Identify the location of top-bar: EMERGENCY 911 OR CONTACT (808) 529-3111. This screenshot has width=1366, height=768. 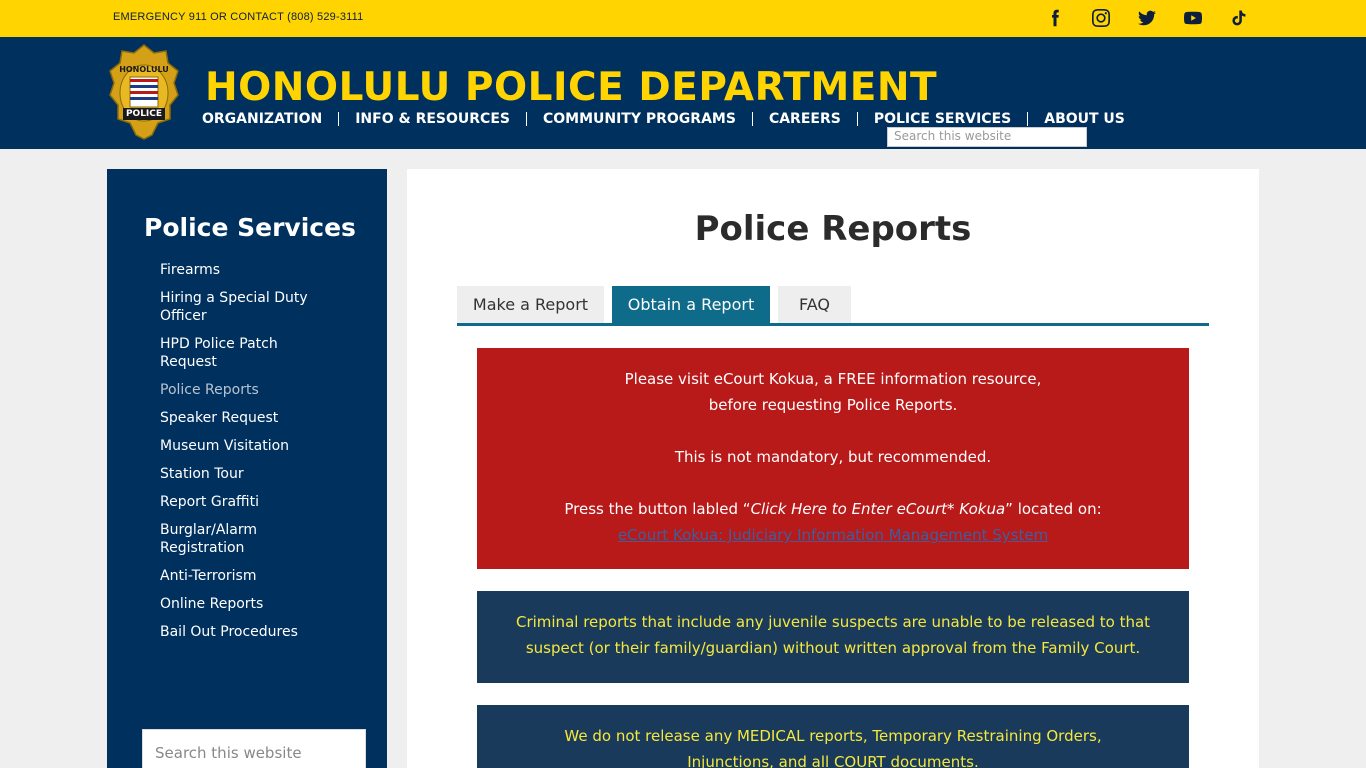
(683, 18).